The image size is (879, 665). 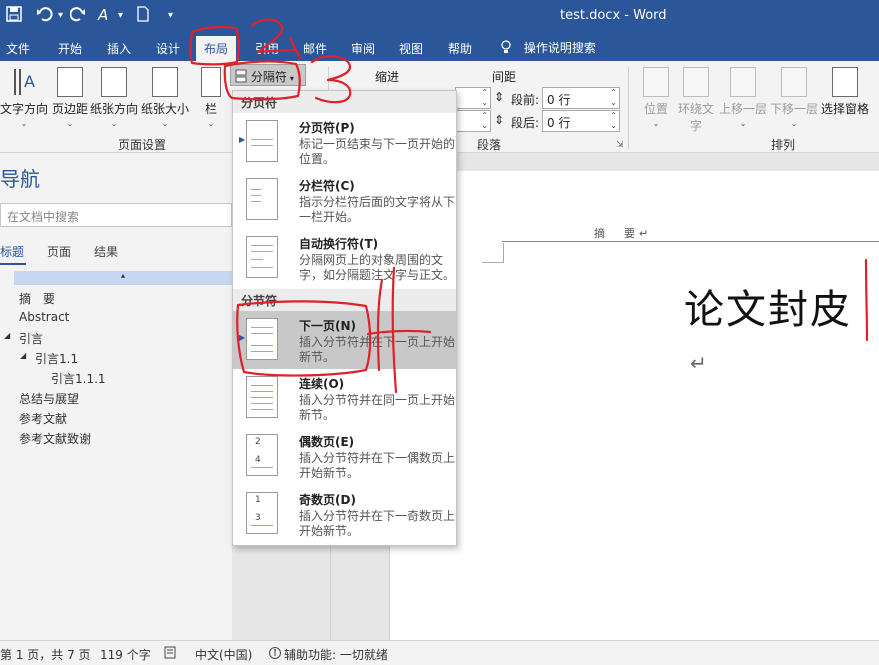 I want to click on tab-help: 帮助, so click(x=460, y=48).